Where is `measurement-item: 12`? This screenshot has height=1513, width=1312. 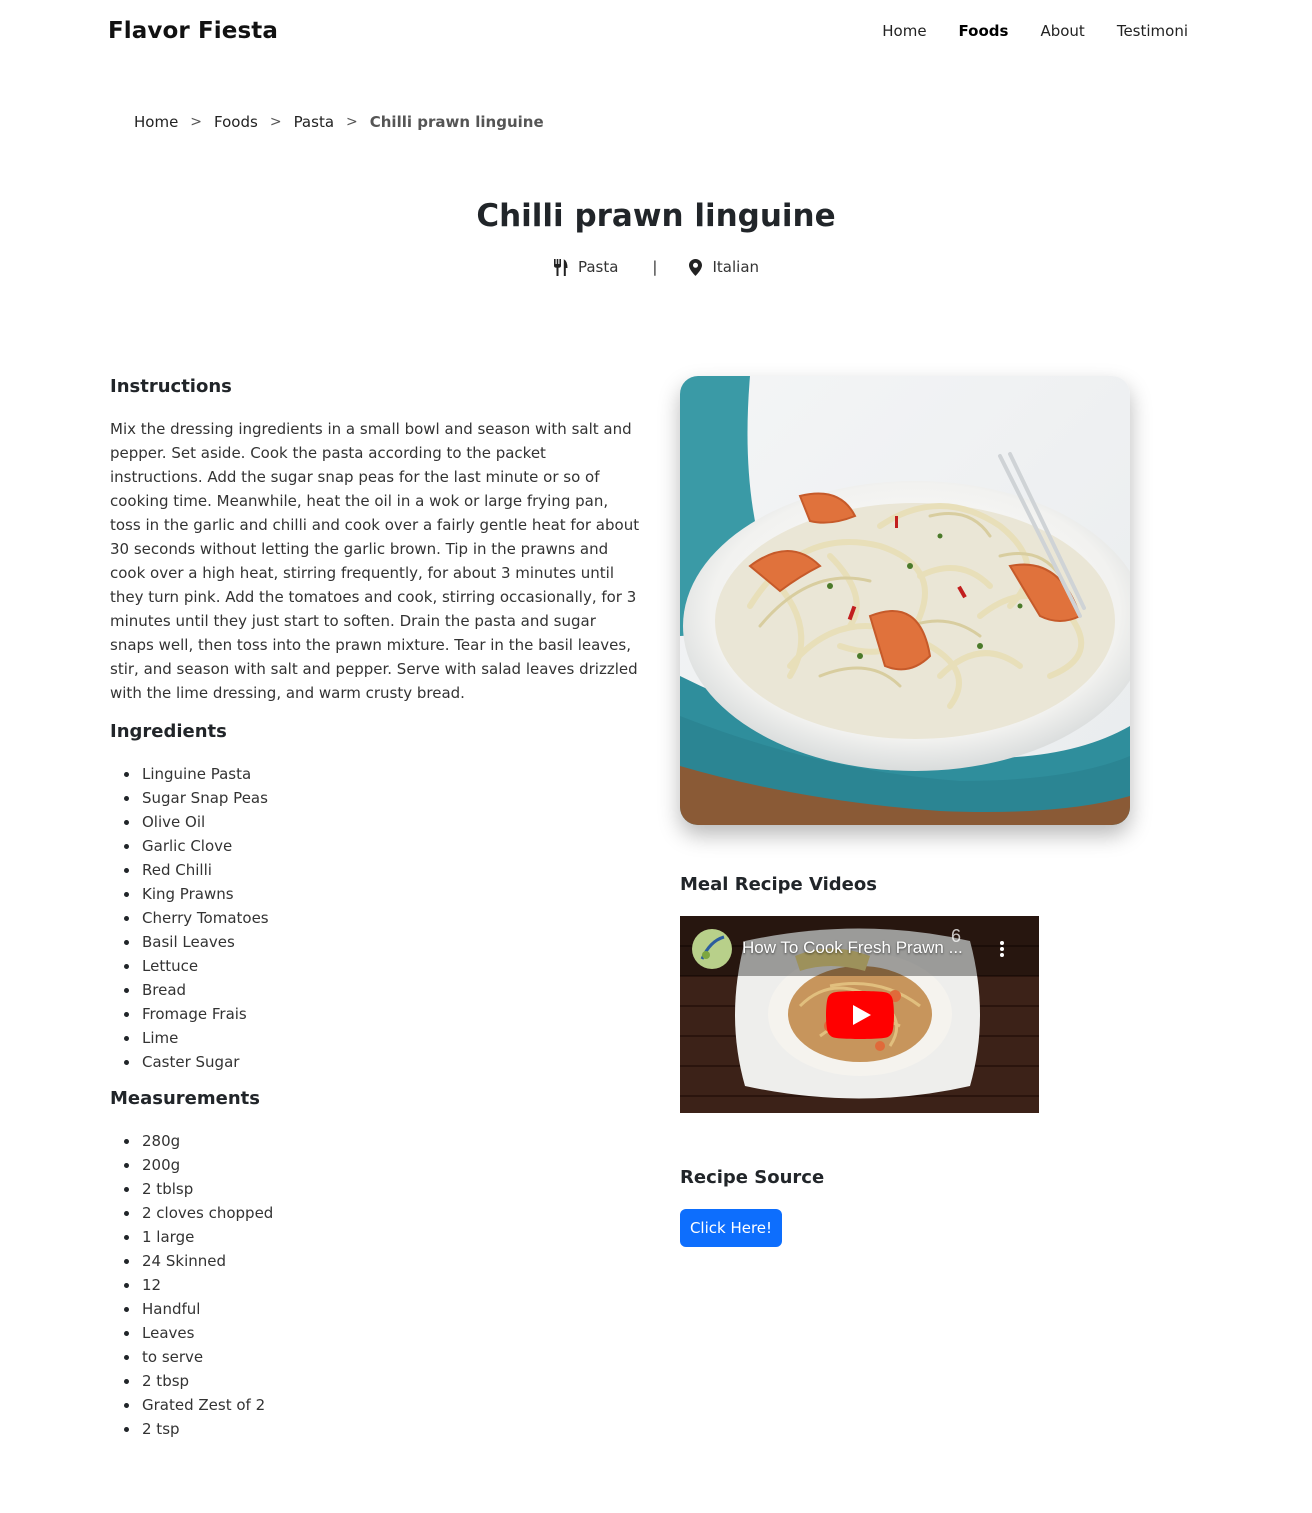
measurement-item: 12 is located at coordinates (375, 1285).